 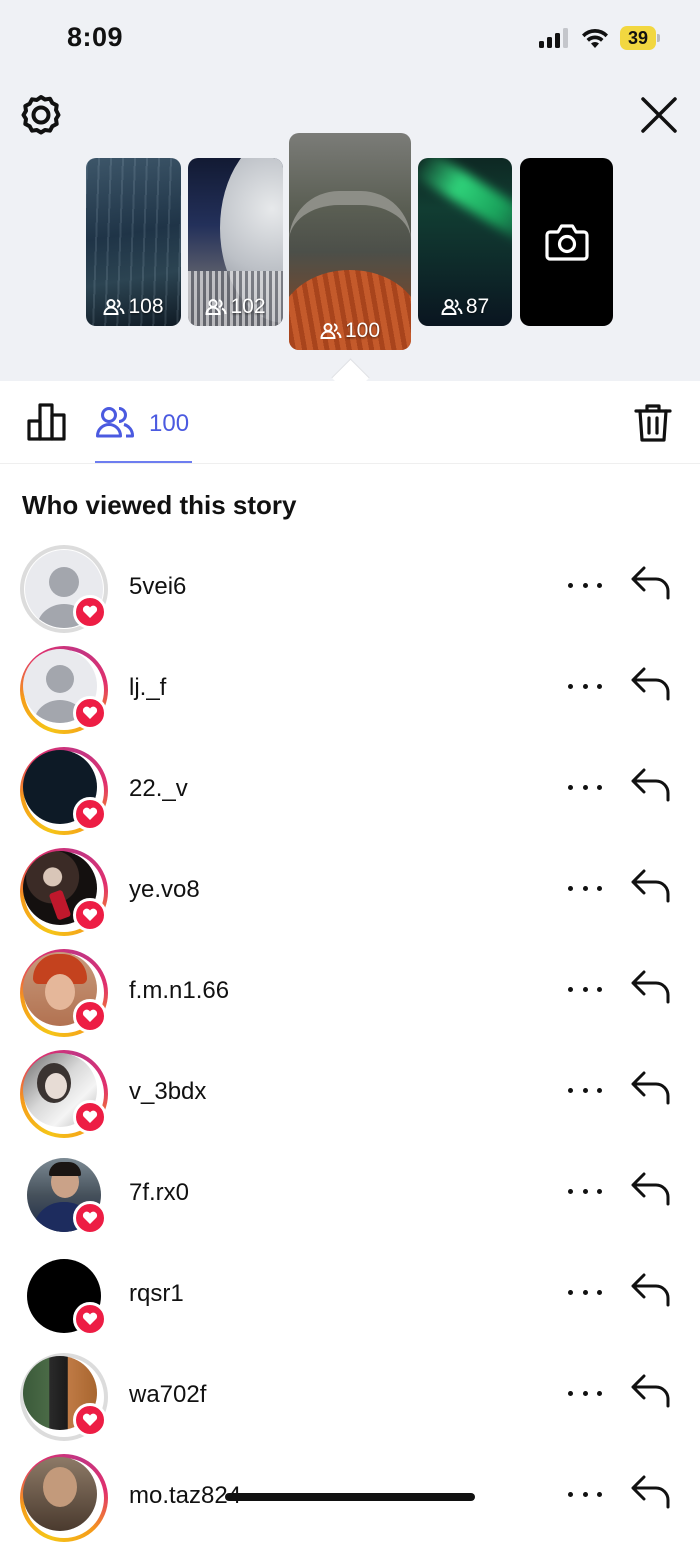 I want to click on bar-chart-icon, so click(x=47, y=422).